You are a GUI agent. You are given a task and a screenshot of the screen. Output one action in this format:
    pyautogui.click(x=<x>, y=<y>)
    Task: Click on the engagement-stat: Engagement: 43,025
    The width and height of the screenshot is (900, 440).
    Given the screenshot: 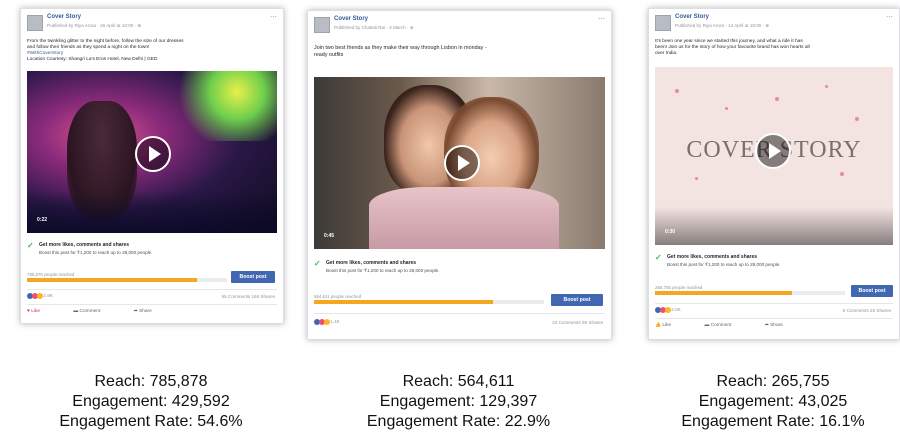 What is the action you would take?
    pyautogui.click(x=773, y=401)
    